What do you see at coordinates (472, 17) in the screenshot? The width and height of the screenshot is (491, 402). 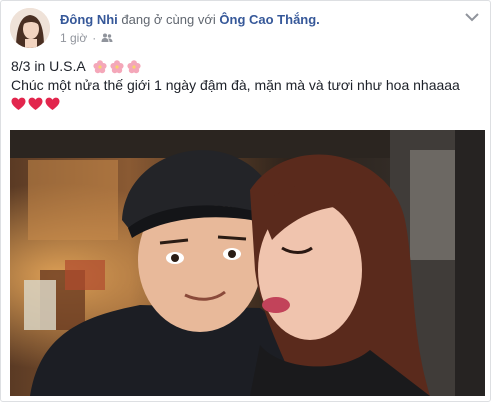 I see `chevron-down-icon` at bounding box center [472, 17].